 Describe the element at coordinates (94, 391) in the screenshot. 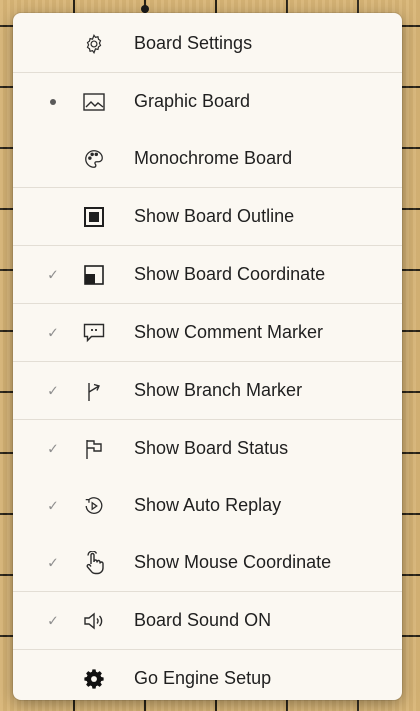

I see `branch-arrow-icon` at that location.